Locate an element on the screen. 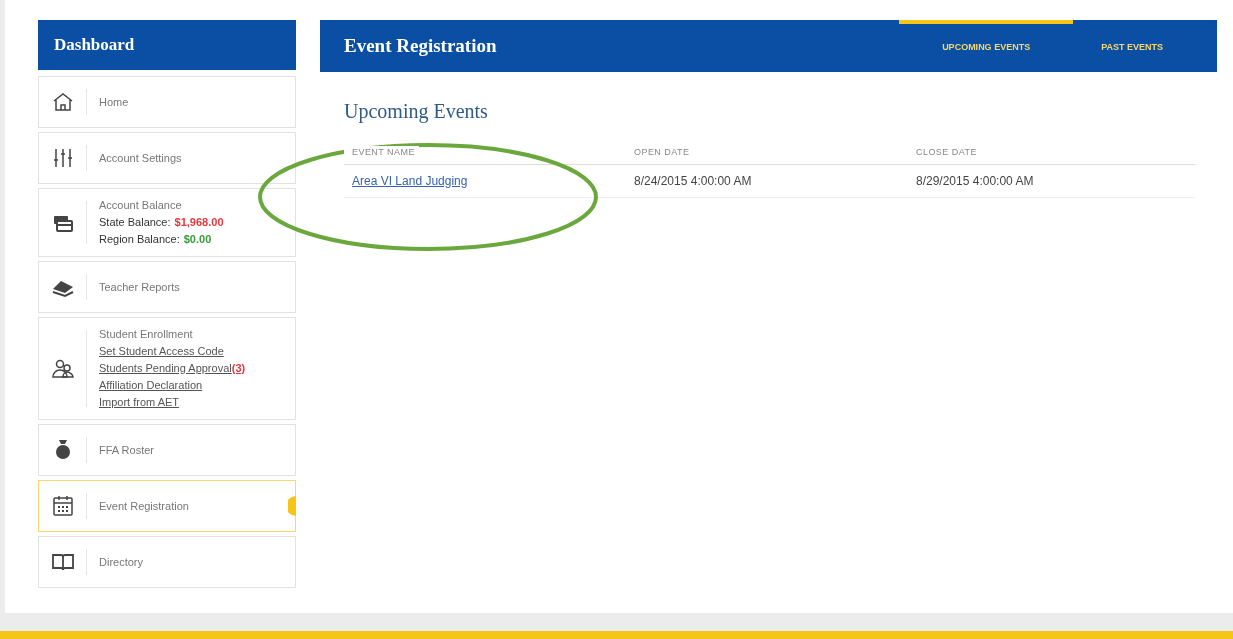 Image resolution: width=1233 pixels, height=639 pixels. sidebar-item: FFA Roster is located at coordinates (167, 450).